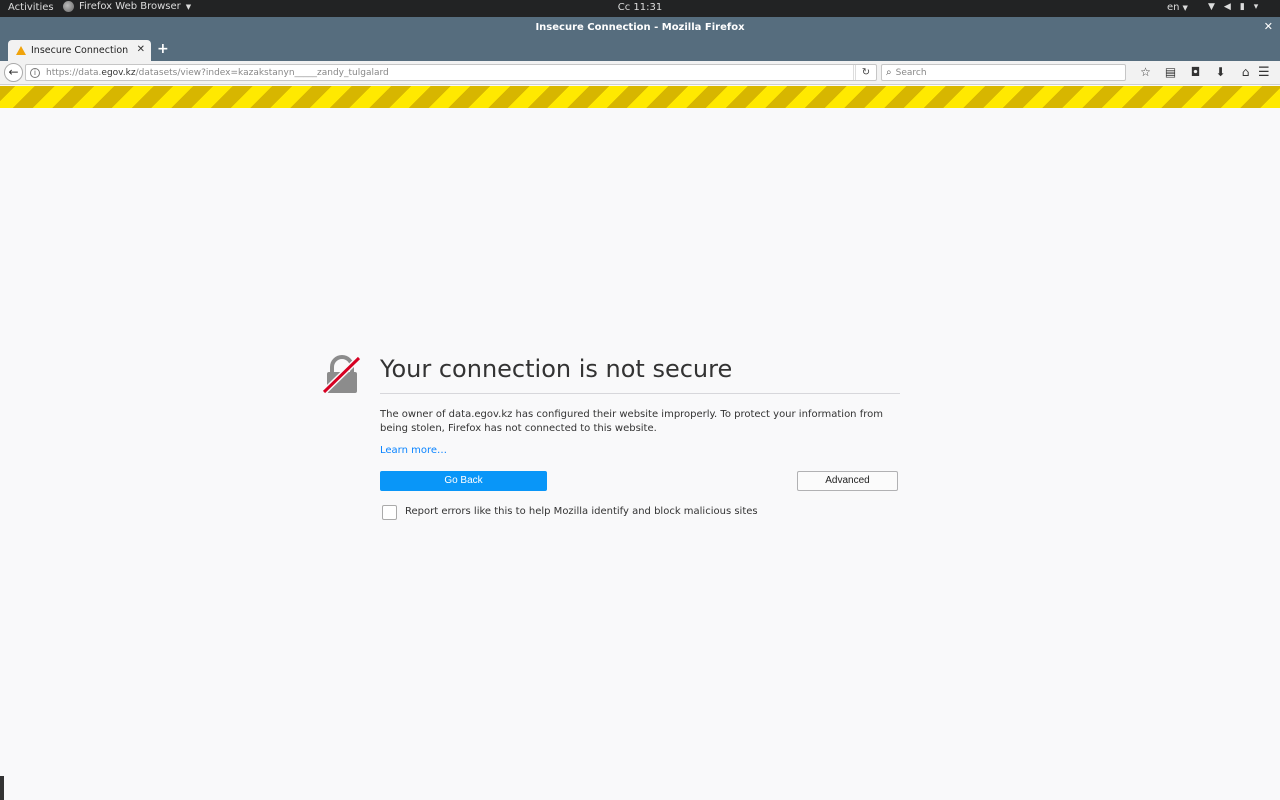  I want to click on toolbar-icons: ☆ ▤ ◘ ⬇ ⌂, so click(1195, 72).